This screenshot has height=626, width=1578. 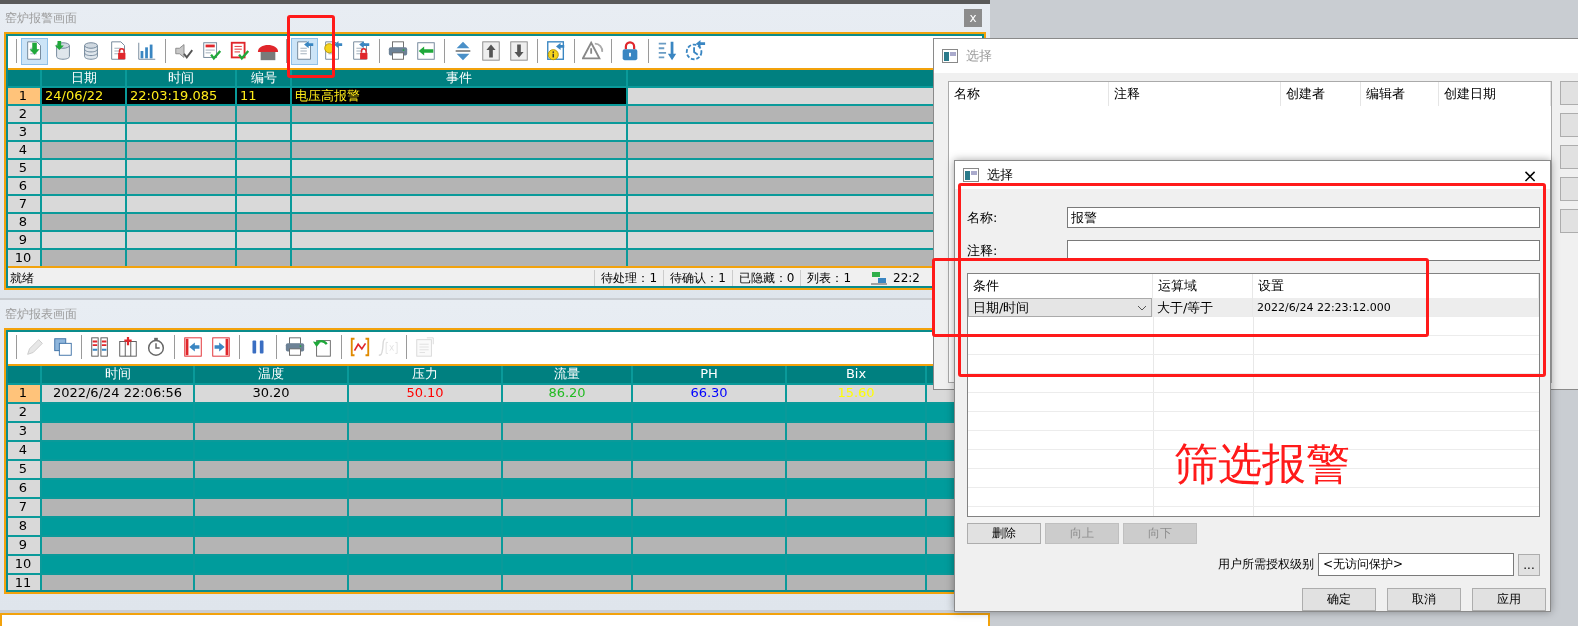 What do you see at coordinates (709, 393) in the screenshot?
I see `table-cell: 66.30` at bounding box center [709, 393].